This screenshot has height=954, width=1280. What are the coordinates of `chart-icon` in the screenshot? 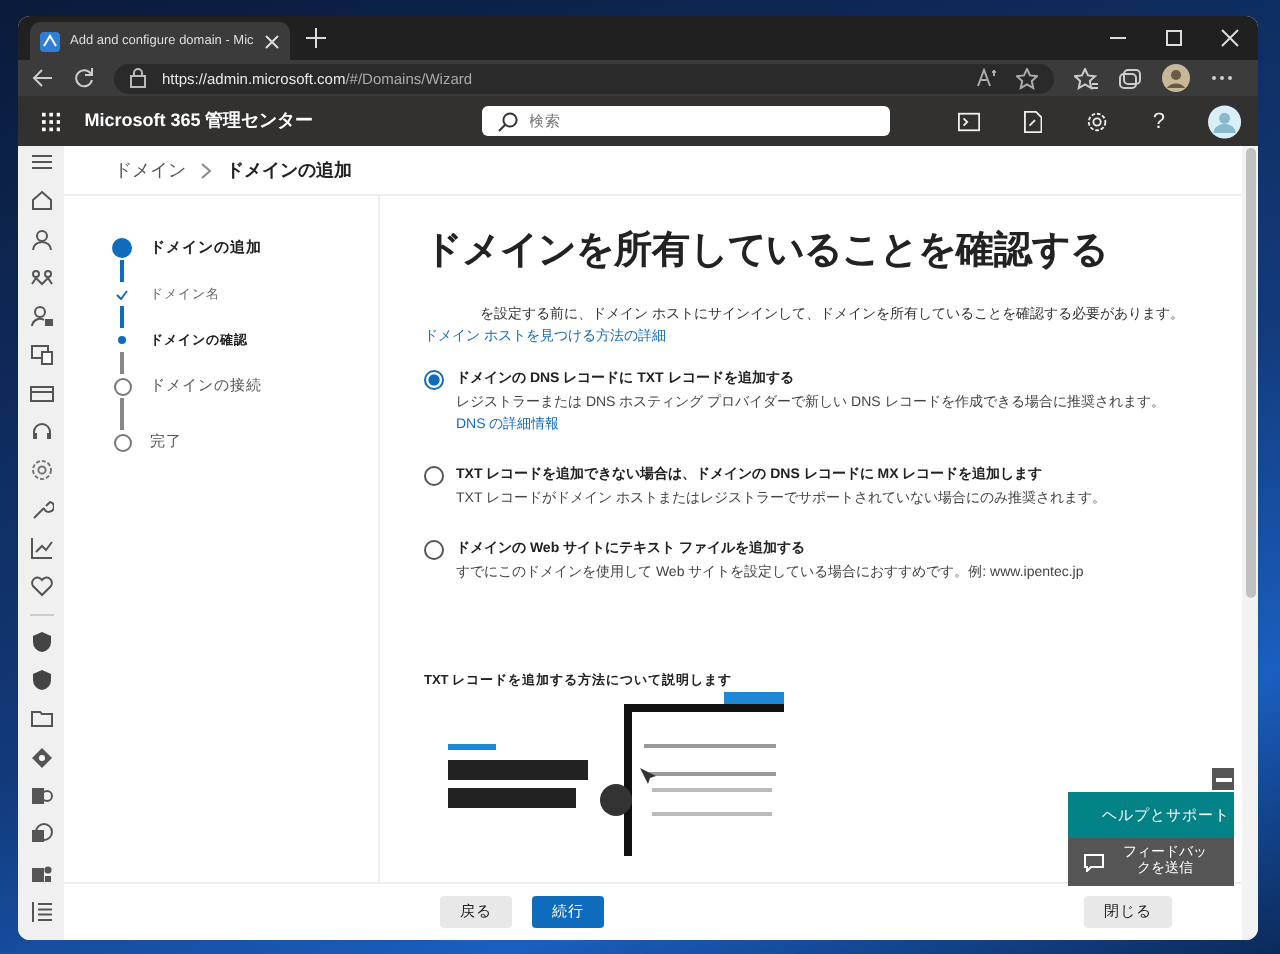 It's located at (41, 547).